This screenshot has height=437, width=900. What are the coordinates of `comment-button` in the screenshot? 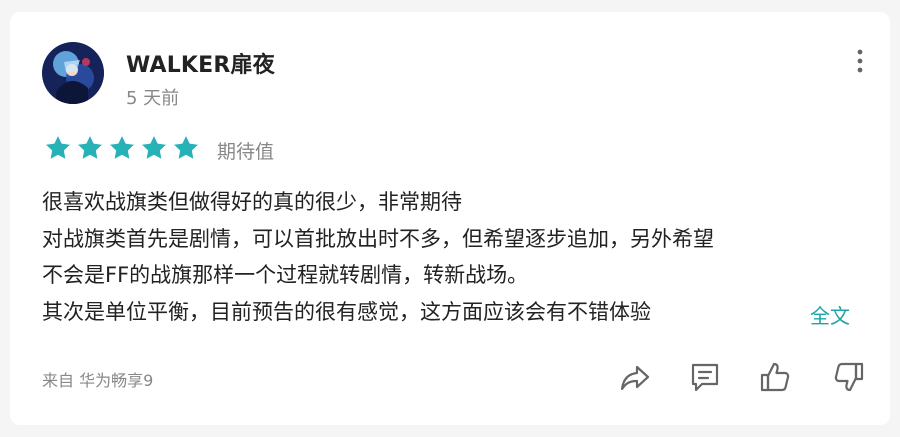 It's located at (705, 377).